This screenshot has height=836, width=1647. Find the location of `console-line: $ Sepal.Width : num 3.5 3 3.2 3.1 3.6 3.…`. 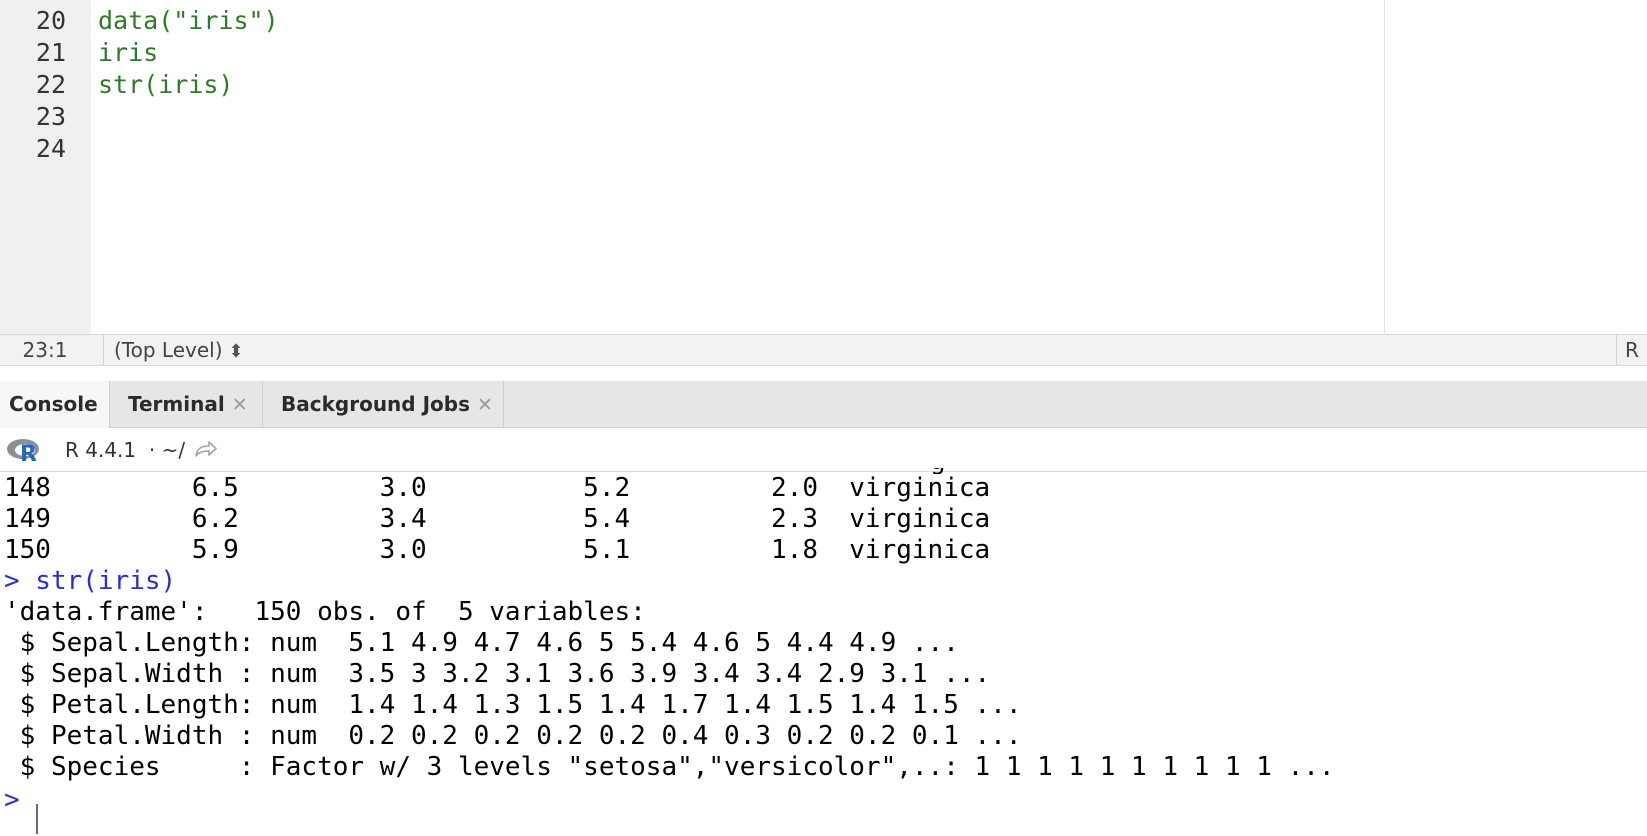

console-line: $ Sepal.Width : num 3.5 3 3.2 3.1 3.6 3.… is located at coordinates (497, 674).